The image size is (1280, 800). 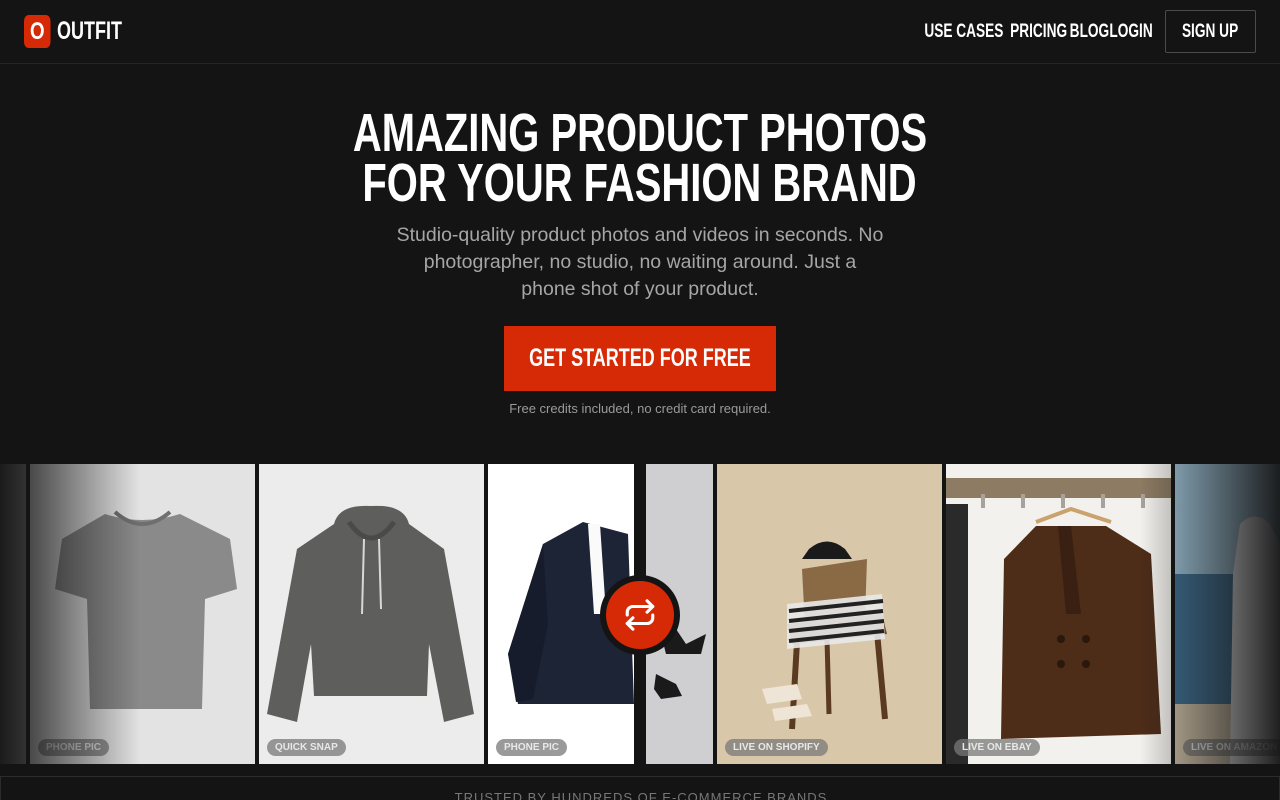 I want to click on nav-pricing: PRICING, so click(x=1038, y=32).